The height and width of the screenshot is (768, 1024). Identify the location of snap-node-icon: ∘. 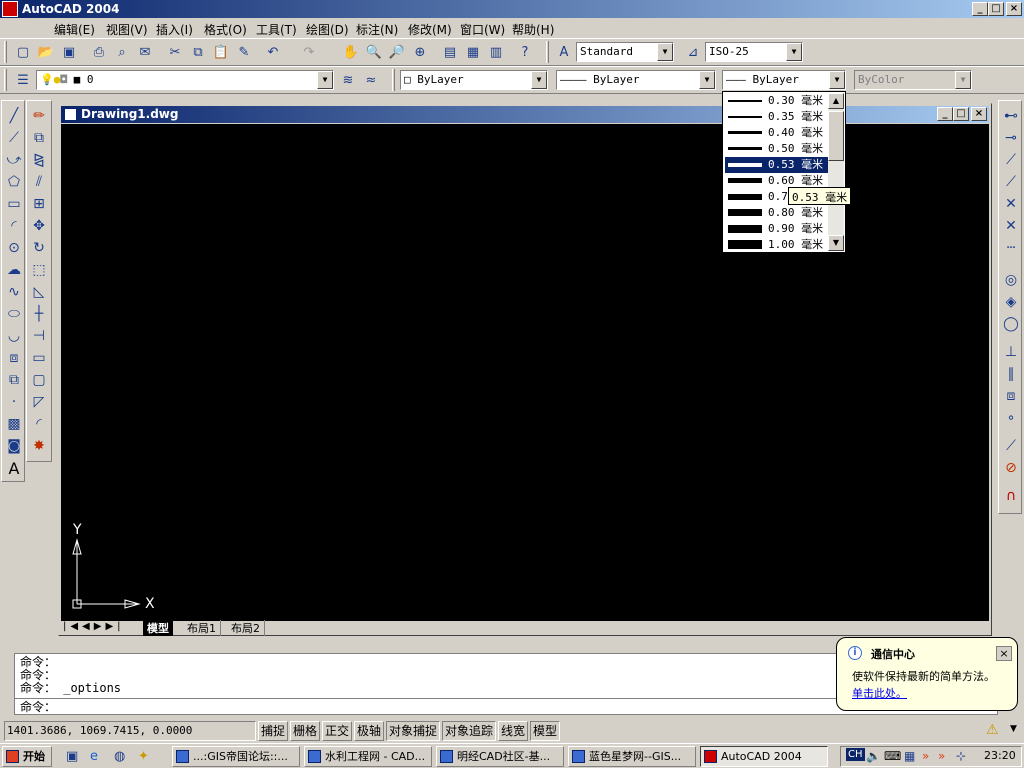
(1011, 418).